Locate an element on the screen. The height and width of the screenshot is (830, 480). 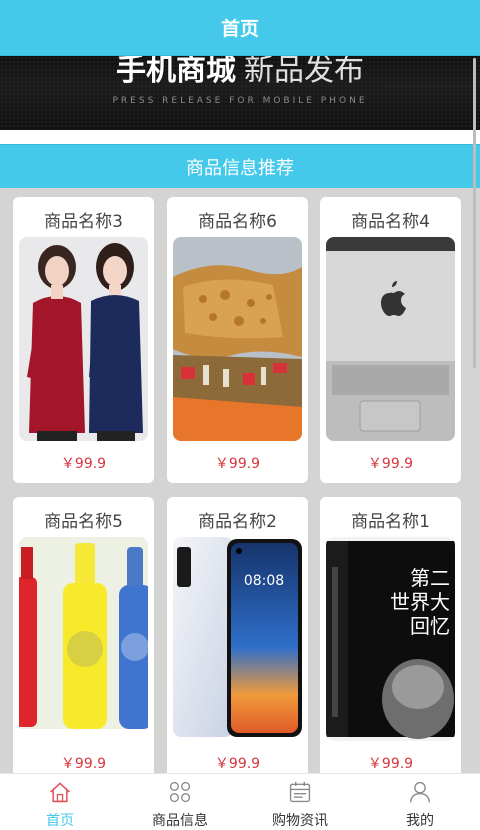
page-title: 首页 is located at coordinates (239, 29).